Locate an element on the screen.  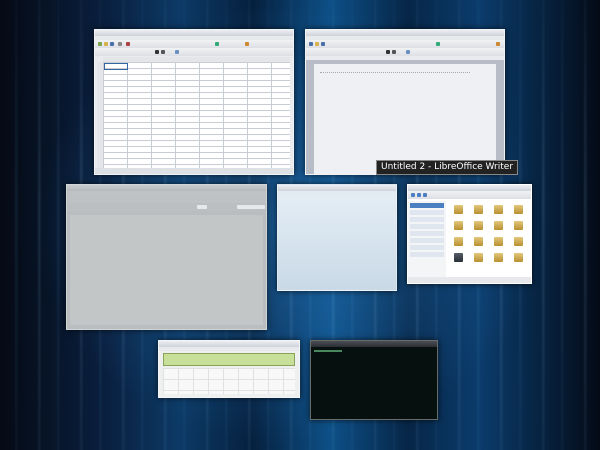
forward-icon is located at coordinates (419, 195).